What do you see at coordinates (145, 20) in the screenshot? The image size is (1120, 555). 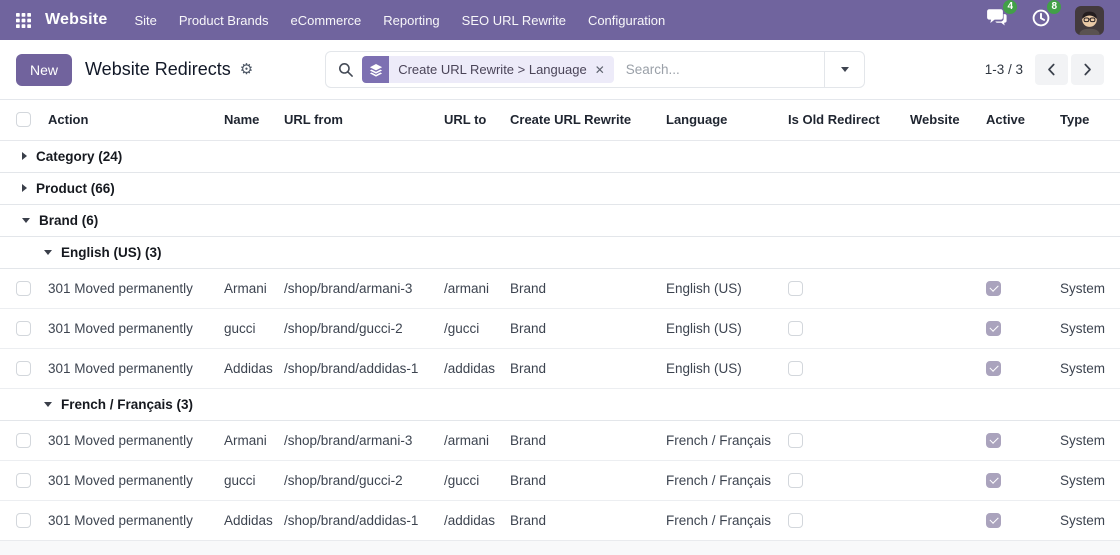 I see `nav-menu-site: Site` at bounding box center [145, 20].